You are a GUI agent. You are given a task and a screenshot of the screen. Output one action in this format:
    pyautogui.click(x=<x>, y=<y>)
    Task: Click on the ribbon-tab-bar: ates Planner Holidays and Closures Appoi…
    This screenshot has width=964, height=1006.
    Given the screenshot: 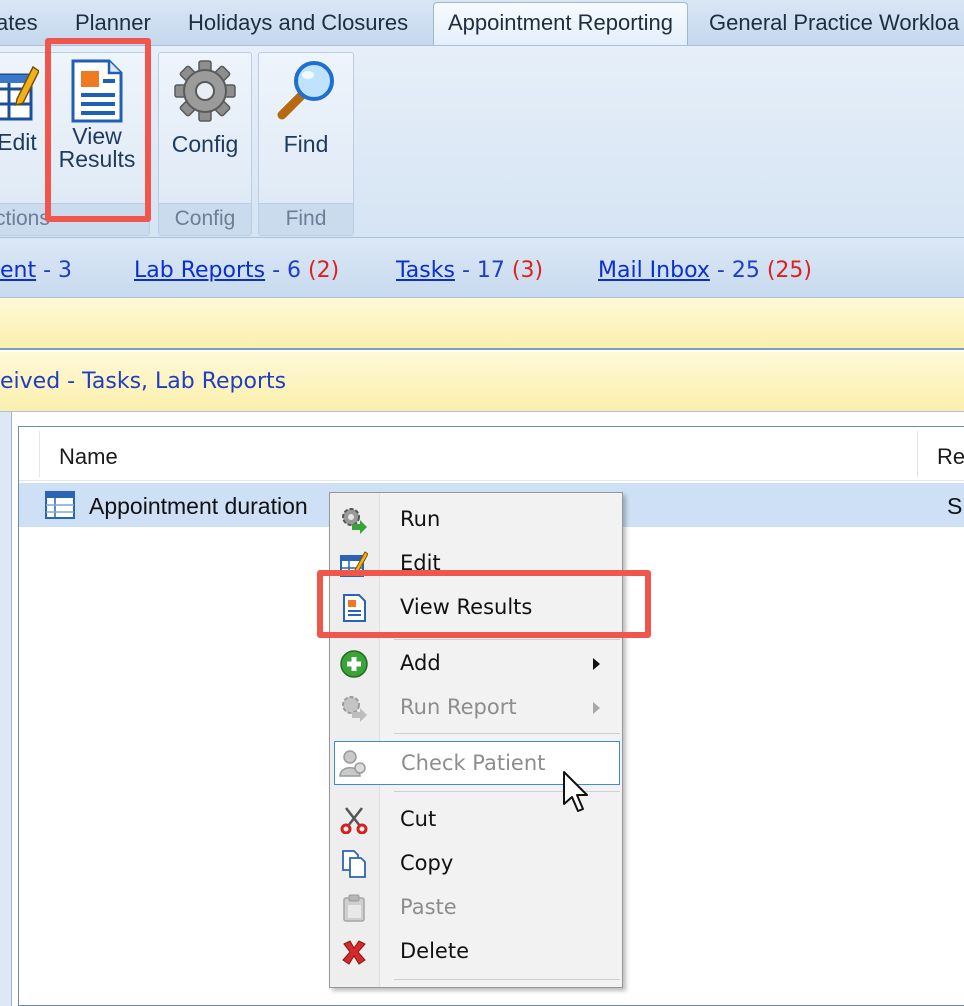 What is the action you would take?
    pyautogui.click(x=482, y=23)
    